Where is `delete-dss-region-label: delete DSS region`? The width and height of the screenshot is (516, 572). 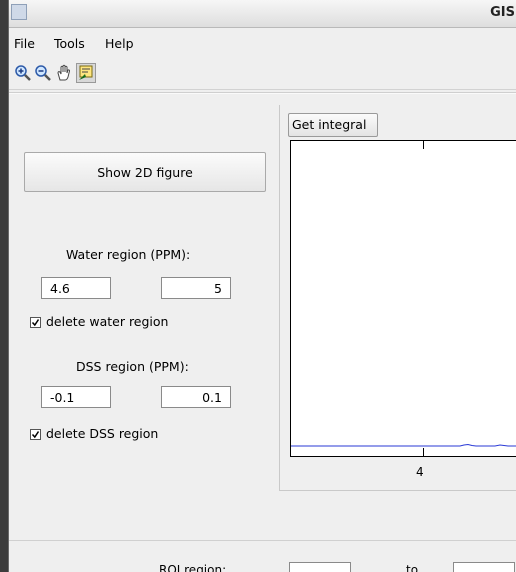 delete-dss-region-label: delete DSS region is located at coordinates (102, 433).